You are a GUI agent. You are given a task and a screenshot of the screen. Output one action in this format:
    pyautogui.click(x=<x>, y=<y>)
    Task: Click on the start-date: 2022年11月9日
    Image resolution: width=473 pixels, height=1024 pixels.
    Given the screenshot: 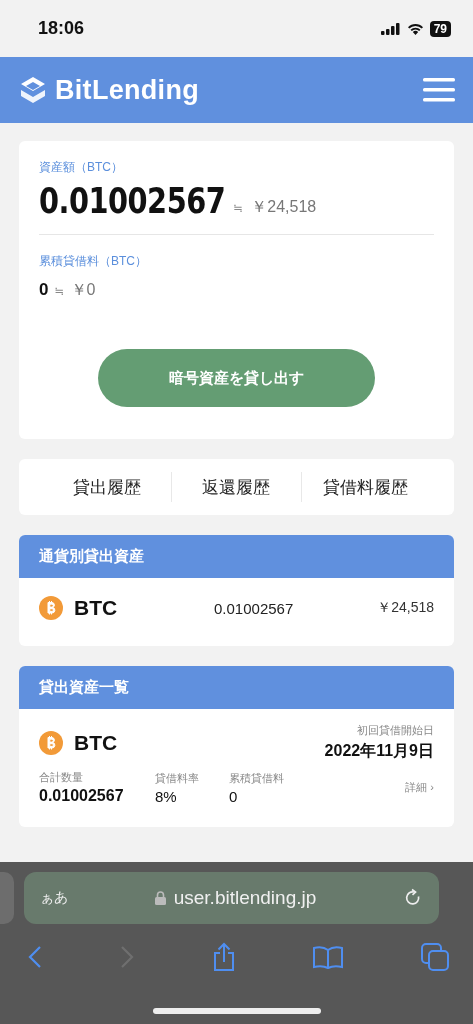 What is the action you would take?
    pyautogui.click(x=379, y=751)
    